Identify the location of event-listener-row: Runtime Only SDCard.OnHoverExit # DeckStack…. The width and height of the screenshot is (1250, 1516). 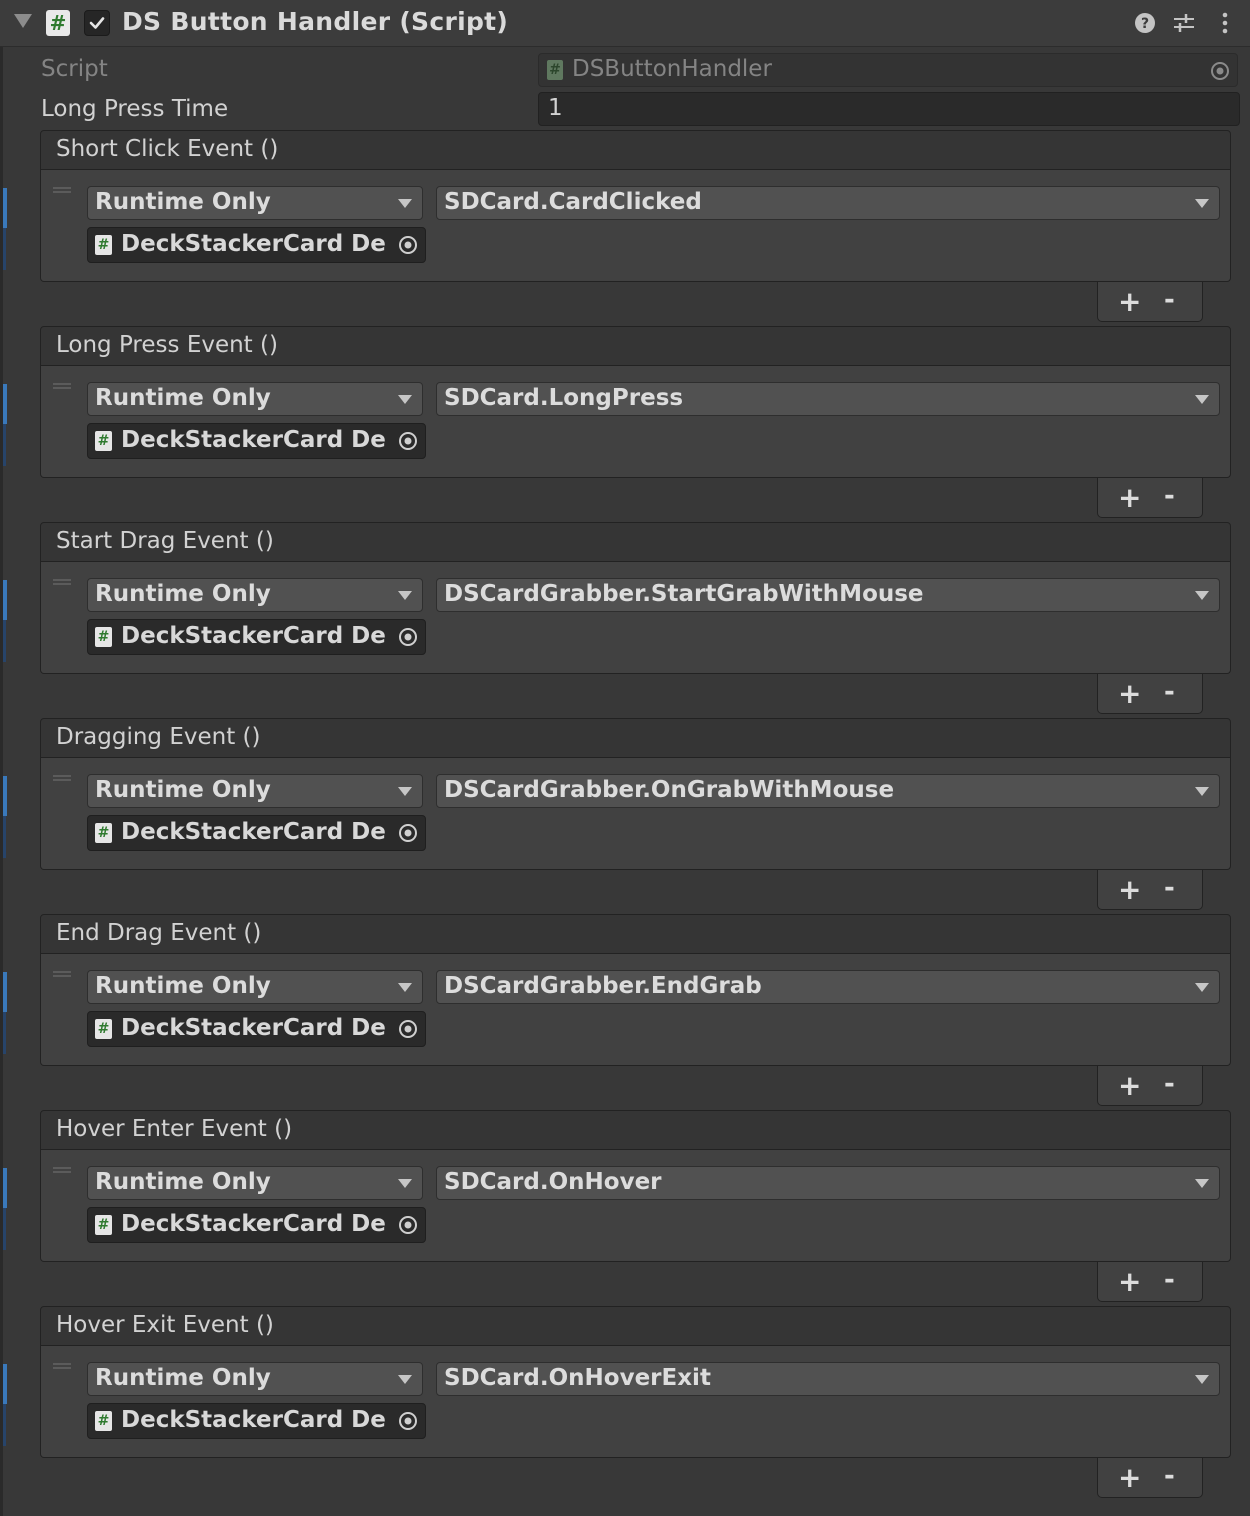
(635, 1402).